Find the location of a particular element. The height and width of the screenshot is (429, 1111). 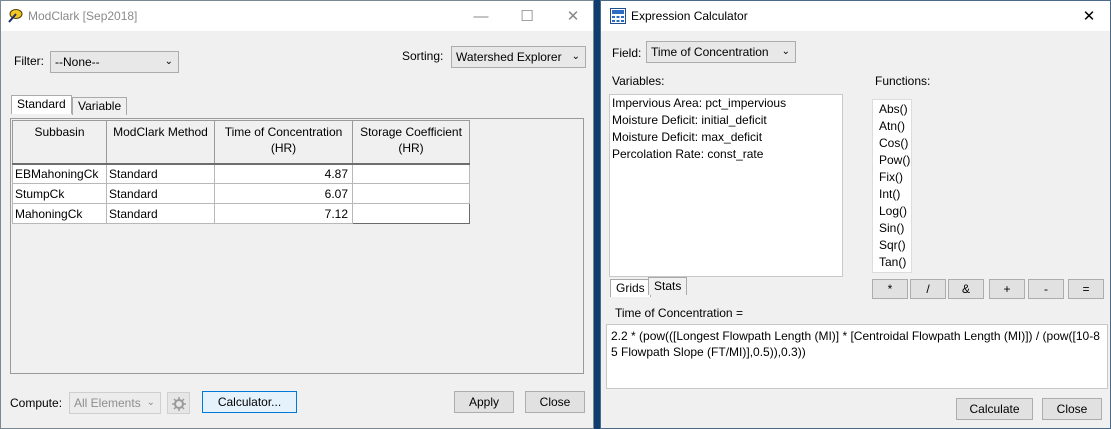

list-item: Cos() is located at coordinates (892, 143).